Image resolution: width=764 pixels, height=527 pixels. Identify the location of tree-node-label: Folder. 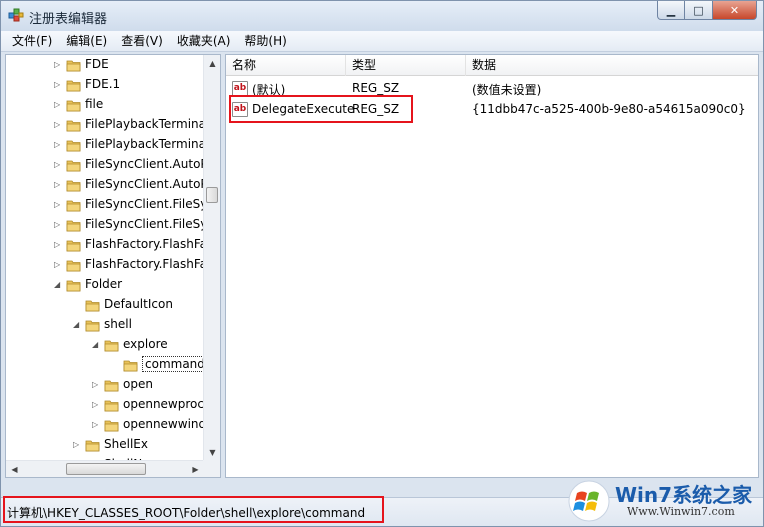
(104, 284).